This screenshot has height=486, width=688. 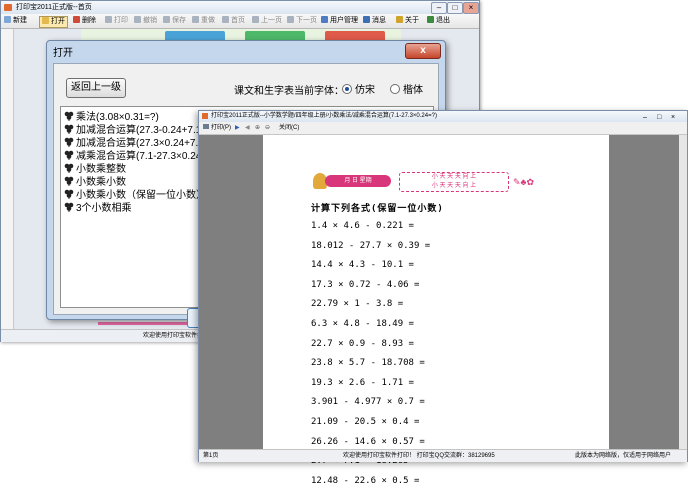 I want to click on toolbar-new-button: 新建, so click(x=15, y=21).